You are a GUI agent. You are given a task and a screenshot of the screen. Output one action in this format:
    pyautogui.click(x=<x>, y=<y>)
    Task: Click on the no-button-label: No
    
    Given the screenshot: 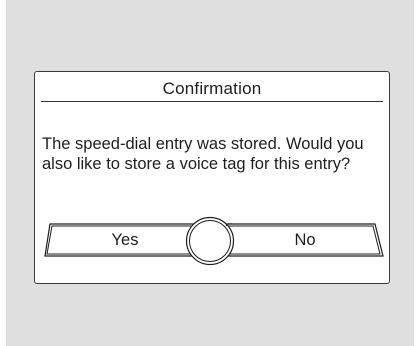 What is the action you would take?
    pyautogui.click(x=305, y=240)
    